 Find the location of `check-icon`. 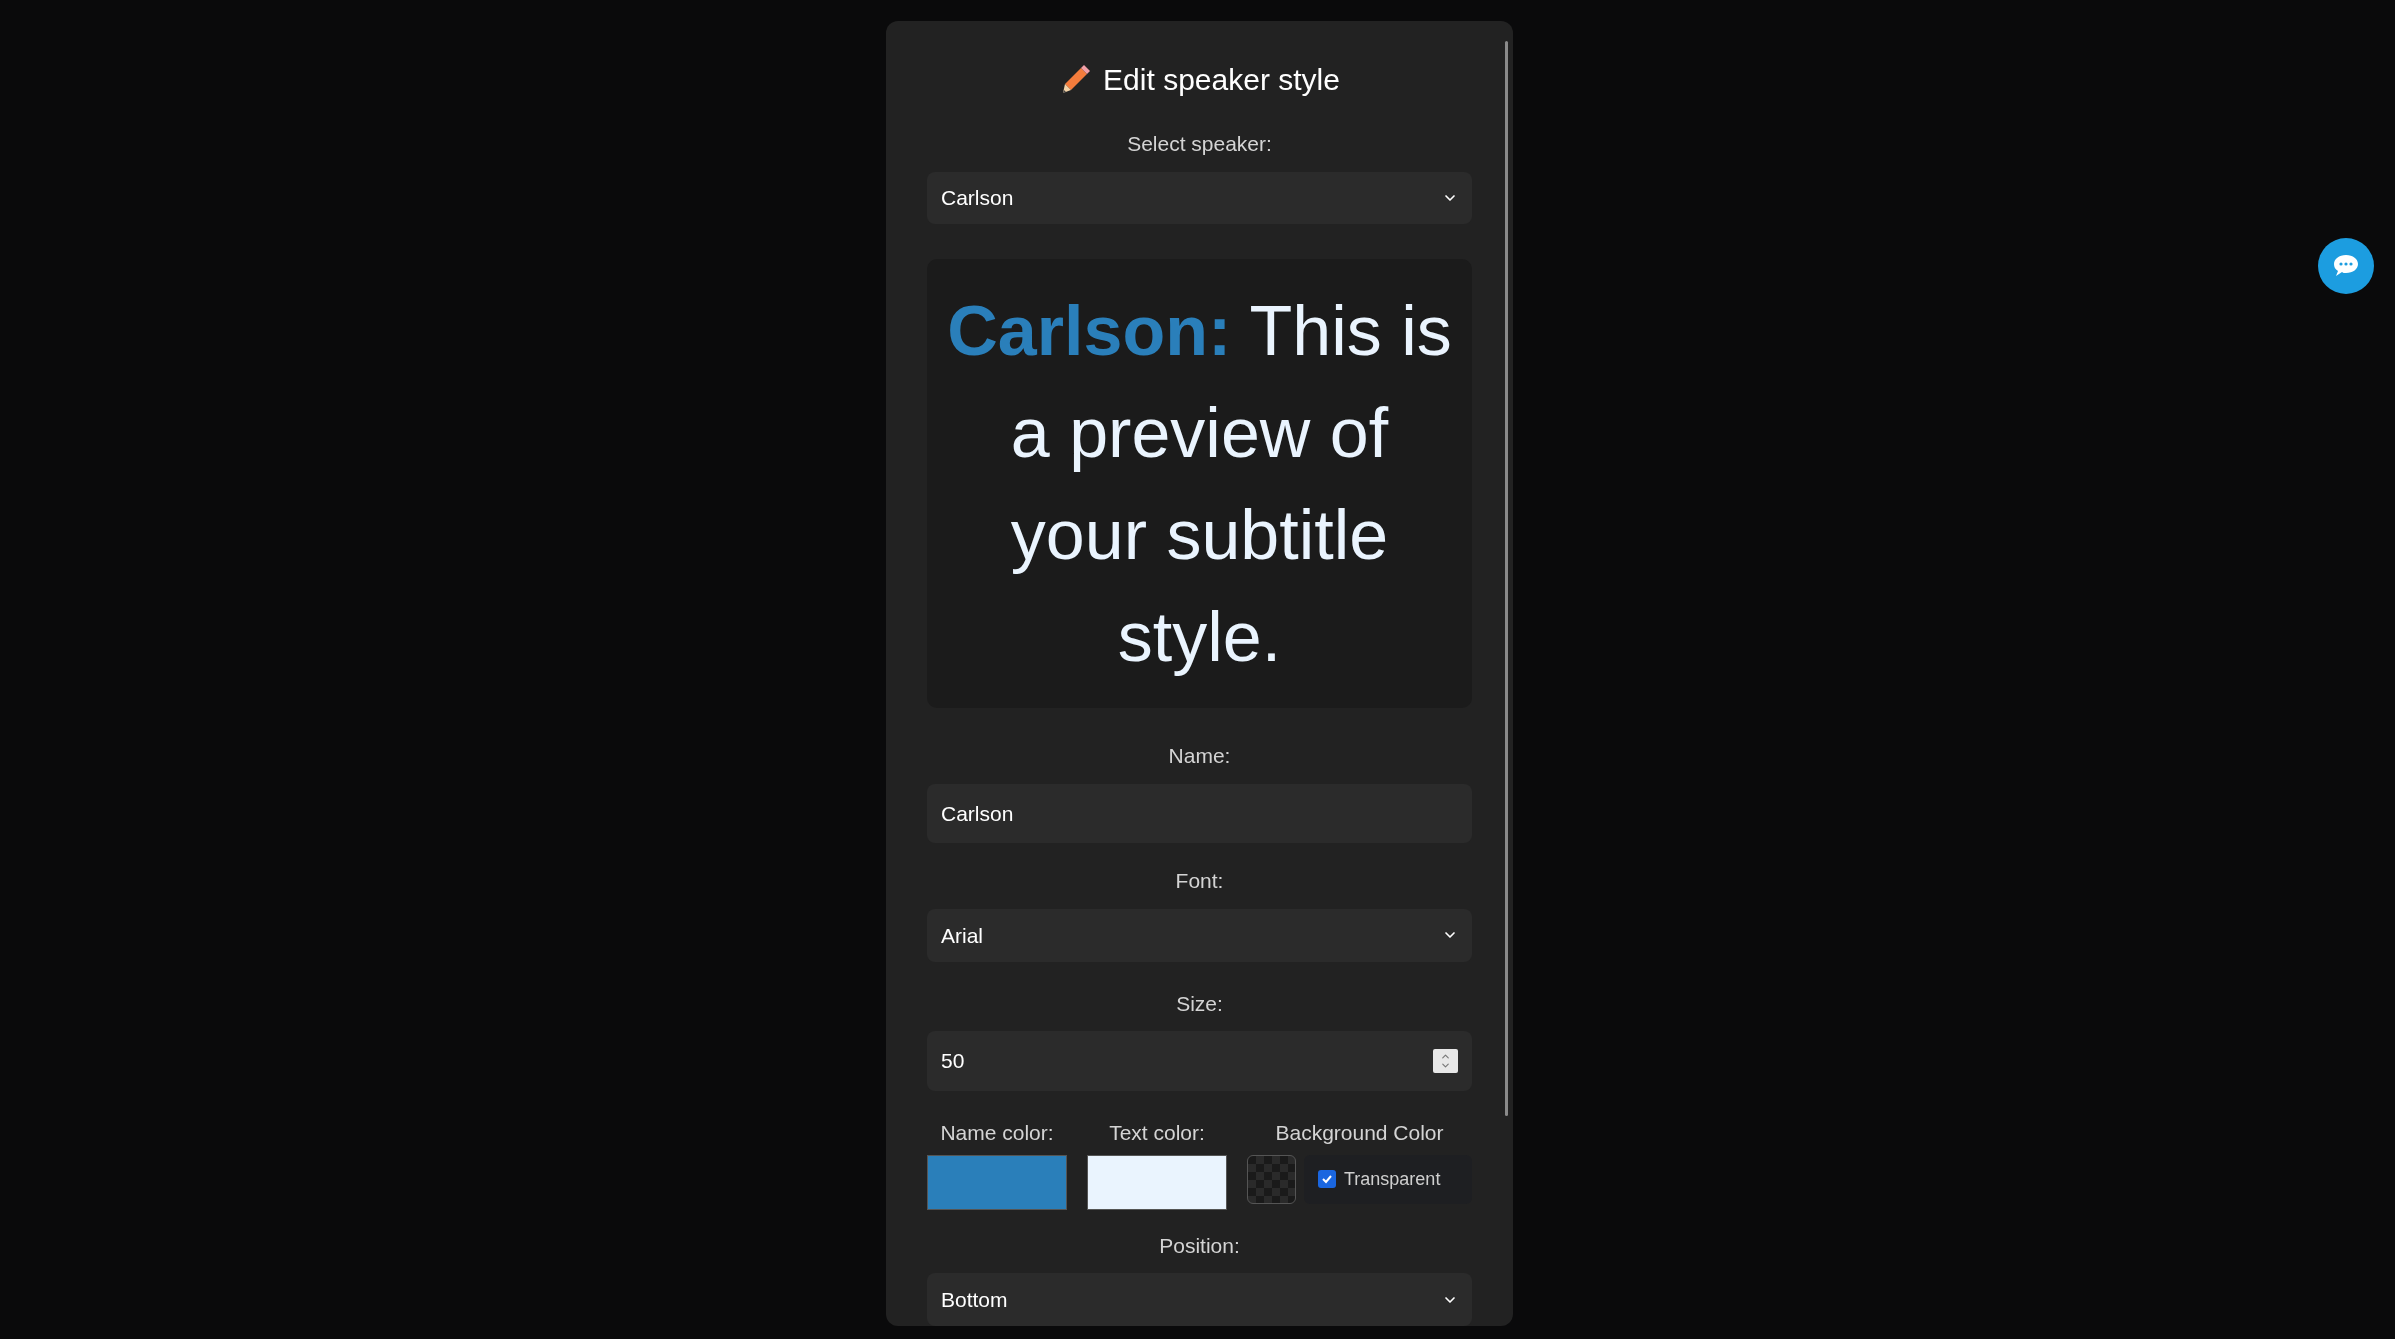

check-icon is located at coordinates (1327, 1179).